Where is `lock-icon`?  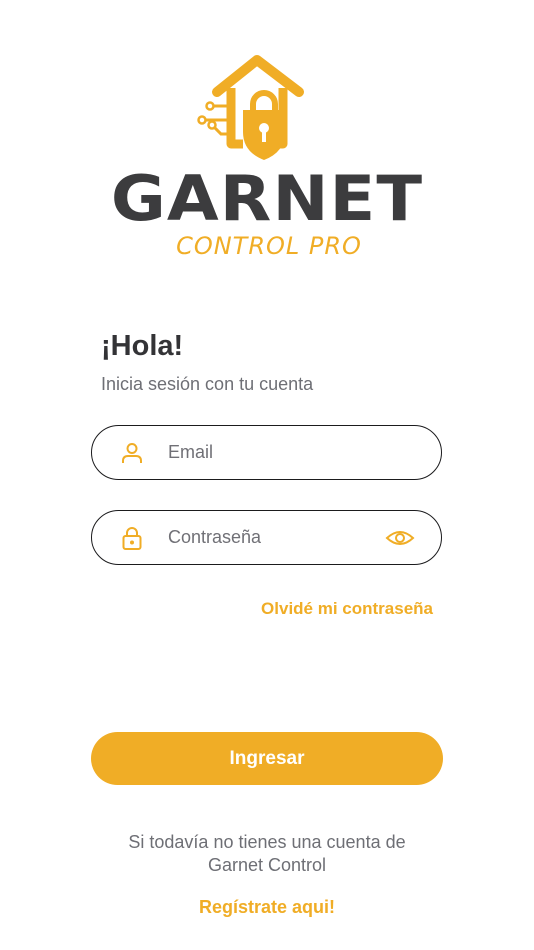
lock-icon is located at coordinates (132, 538).